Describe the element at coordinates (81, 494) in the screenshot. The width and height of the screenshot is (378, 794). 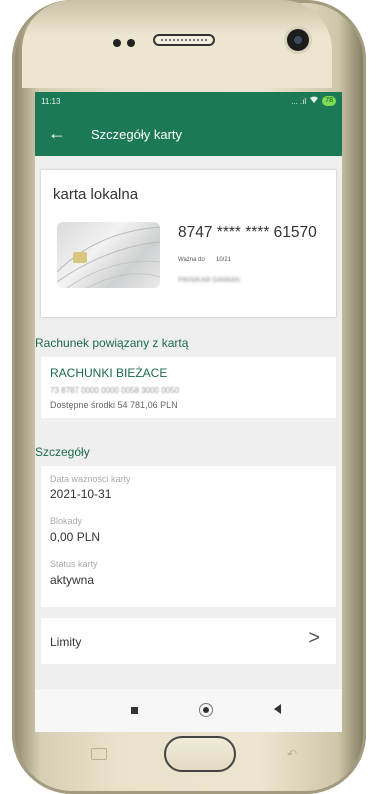
I see `expiry-value: 2021-10-31` at that location.